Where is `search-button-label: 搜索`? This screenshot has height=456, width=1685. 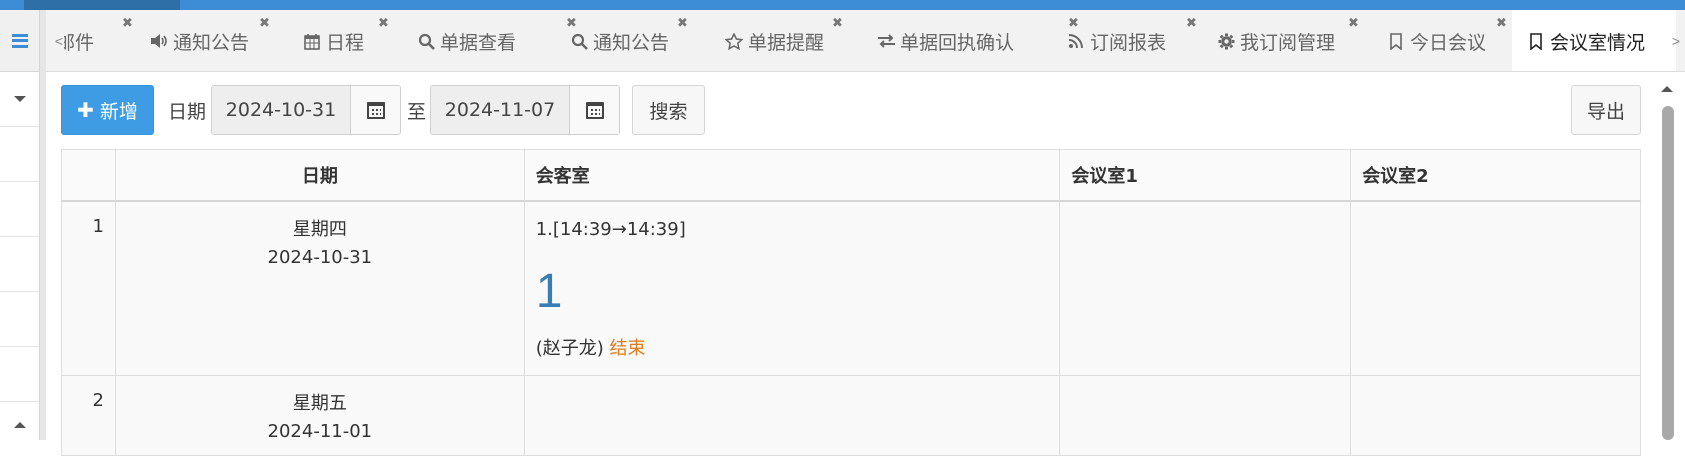
search-button-label: 搜索 is located at coordinates (668, 111).